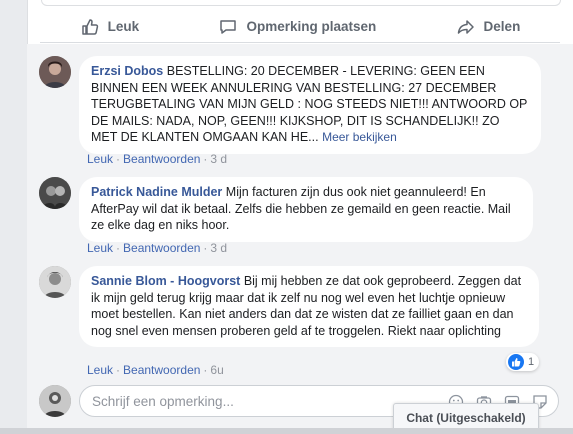 Image resolution: width=573 pixels, height=434 pixels. Describe the element at coordinates (531, 362) in the screenshot. I see `reaction-count: 1` at that location.